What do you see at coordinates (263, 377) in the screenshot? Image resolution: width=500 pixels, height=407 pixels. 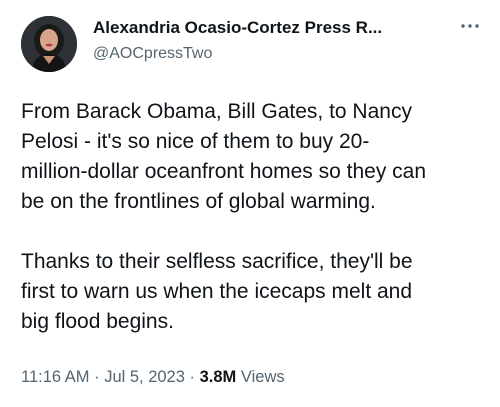 I see `views-label: Views` at bounding box center [263, 377].